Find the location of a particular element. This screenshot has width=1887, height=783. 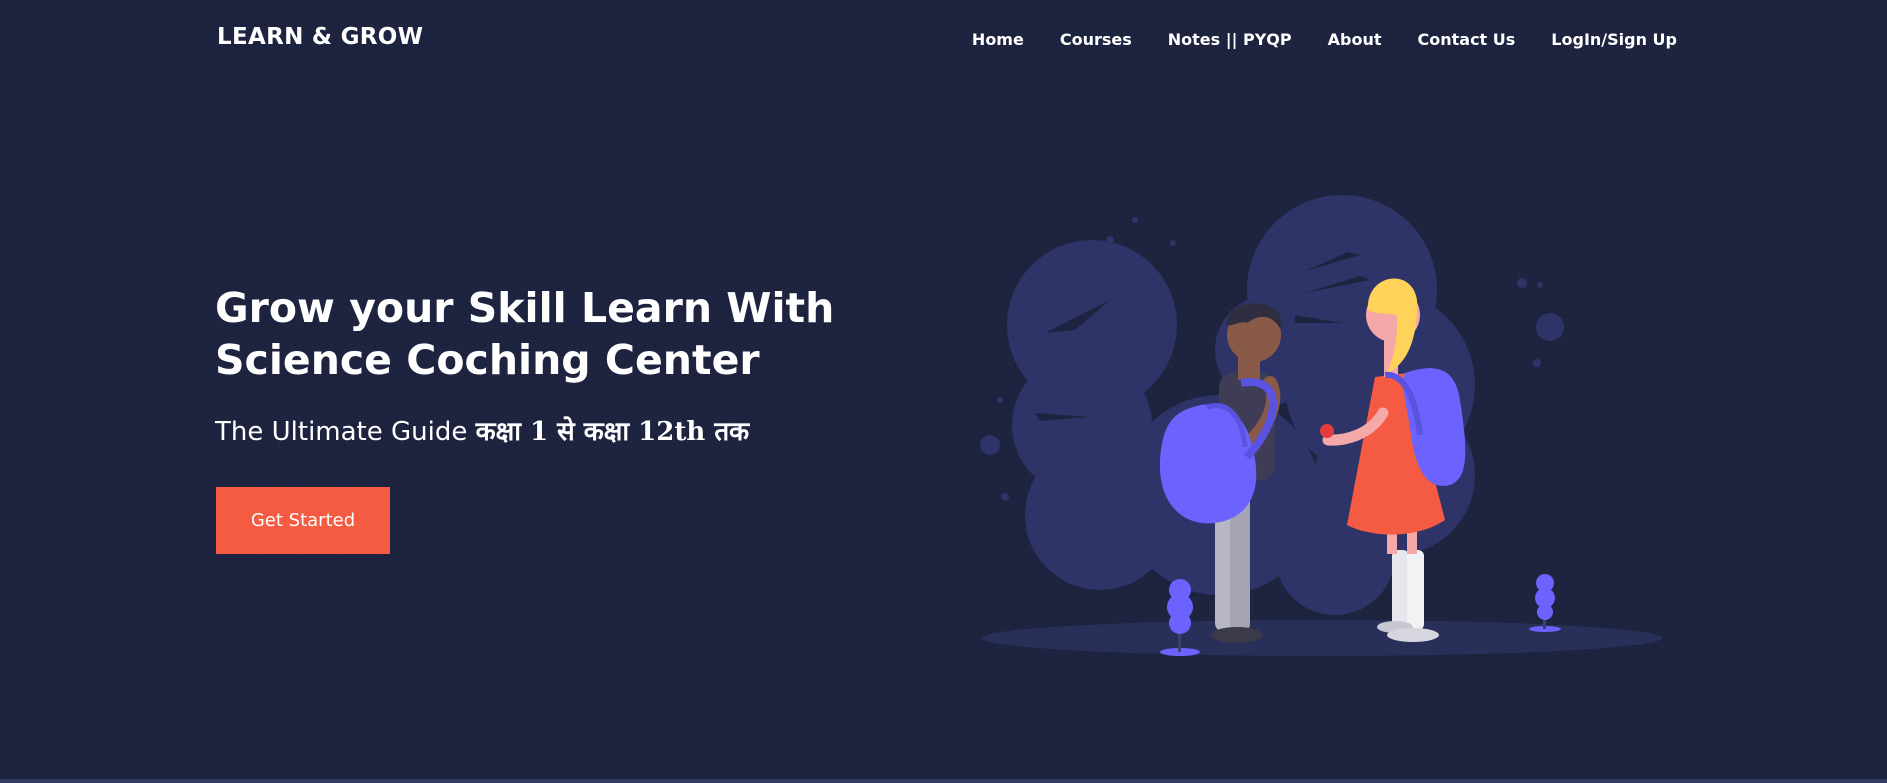

get-started-button: Get Started is located at coordinates (303, 520).